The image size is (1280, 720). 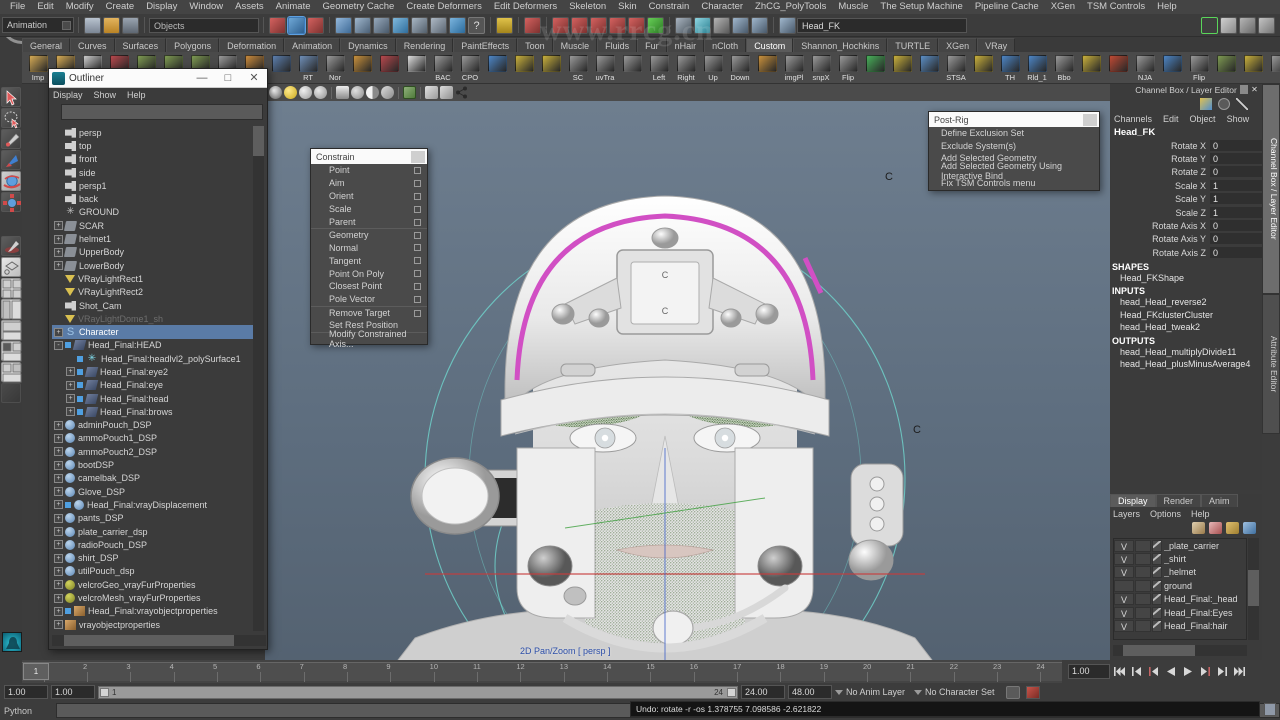 I want to click on paint-select-tool-button, so click(x=11, y=139).